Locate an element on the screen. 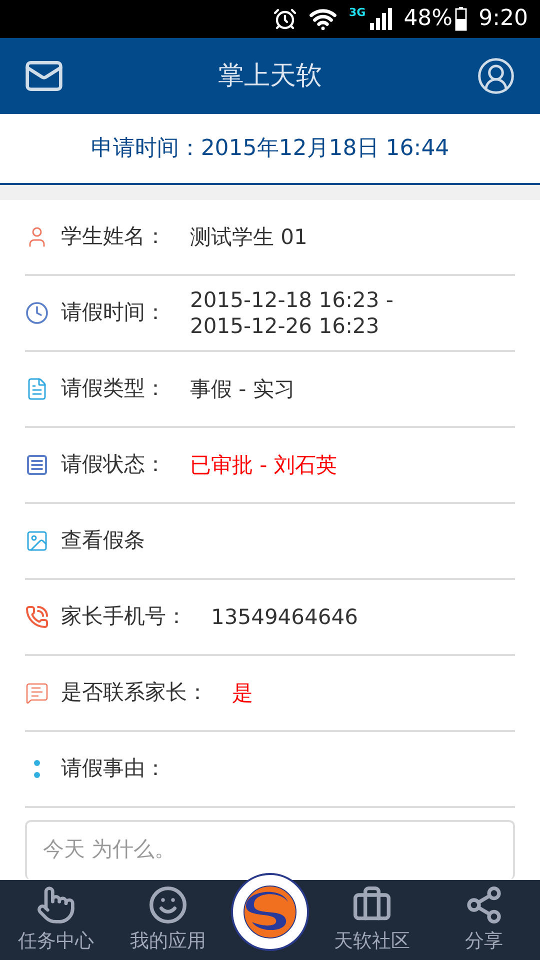 This screenshot has height=960, width=540. field-value: 已审批 - 刘石英 is located at coordinates (263, 465).